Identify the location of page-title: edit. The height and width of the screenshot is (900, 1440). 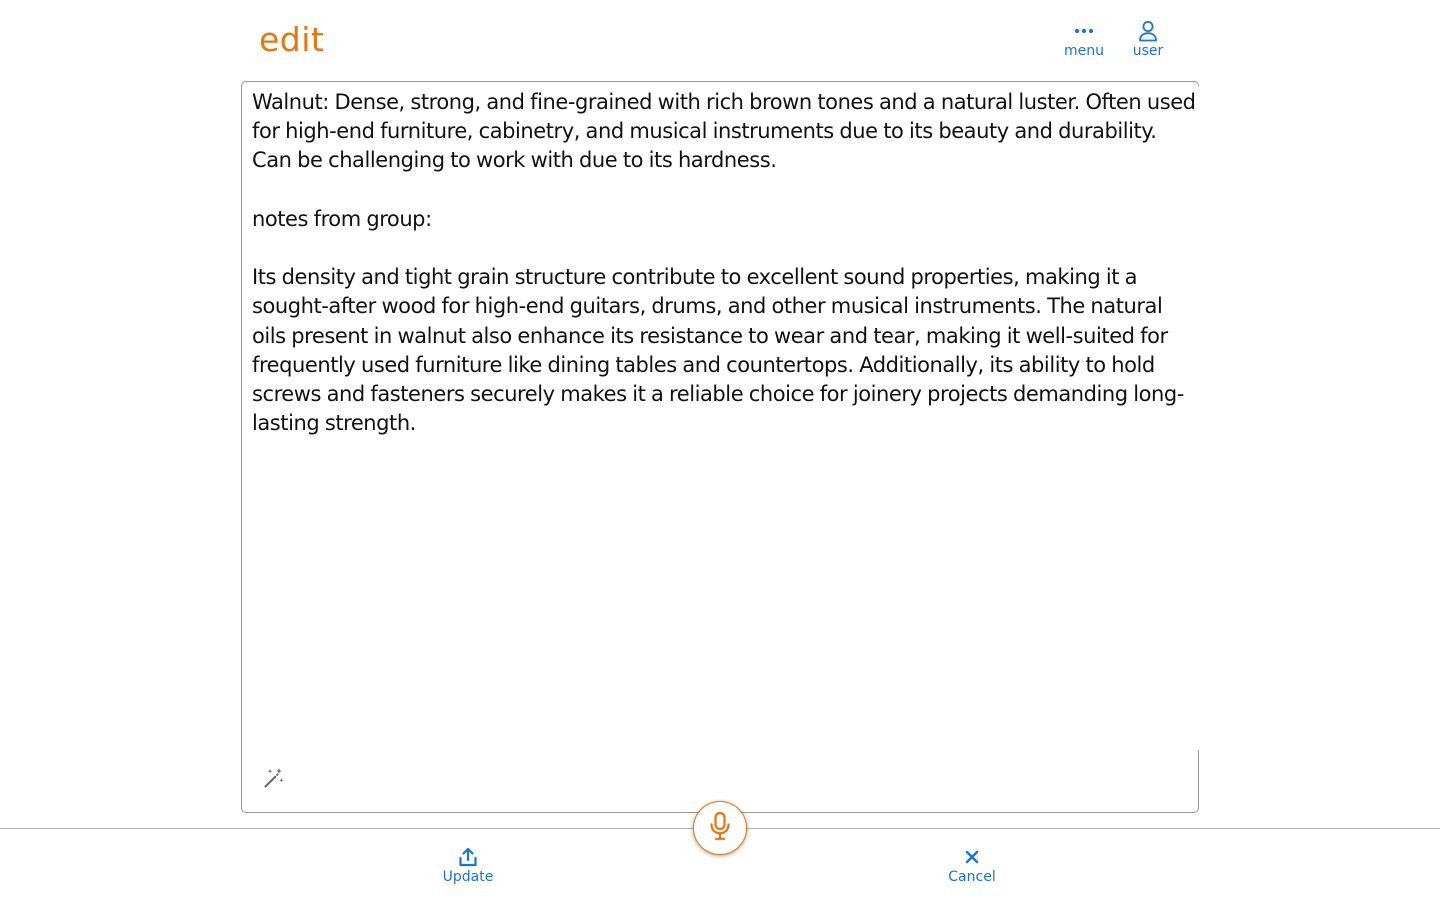
(292, 39).